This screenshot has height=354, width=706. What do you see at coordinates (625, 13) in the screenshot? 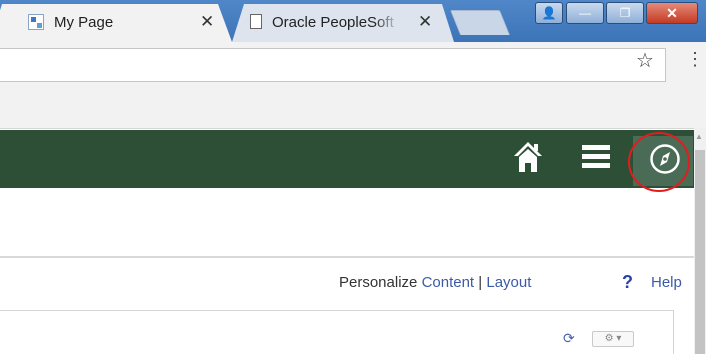
I see `maximize-button: ❐` at bounding box center [625, 13].